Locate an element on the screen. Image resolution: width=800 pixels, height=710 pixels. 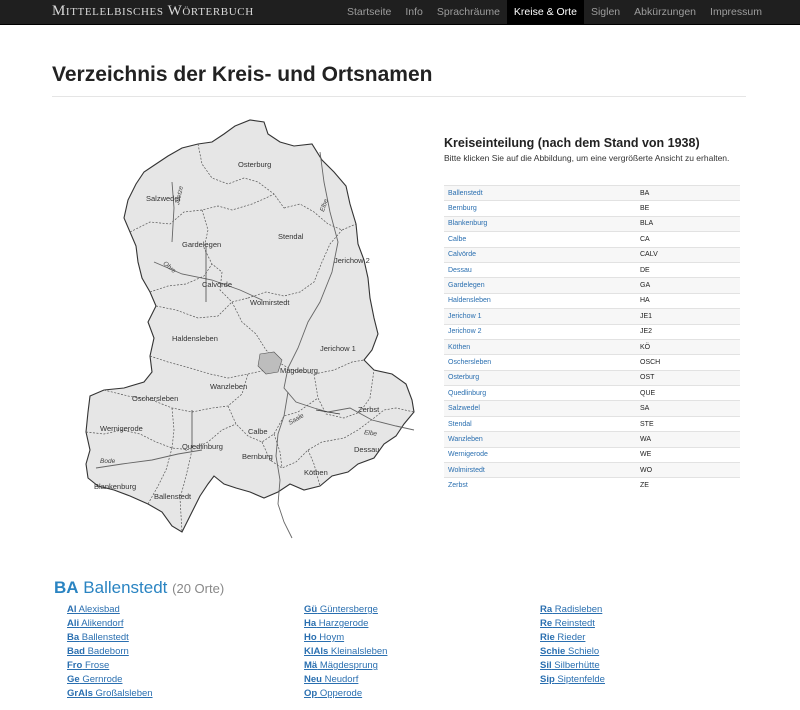
table-row: Stendal STE is located at coordinates (592, 423).